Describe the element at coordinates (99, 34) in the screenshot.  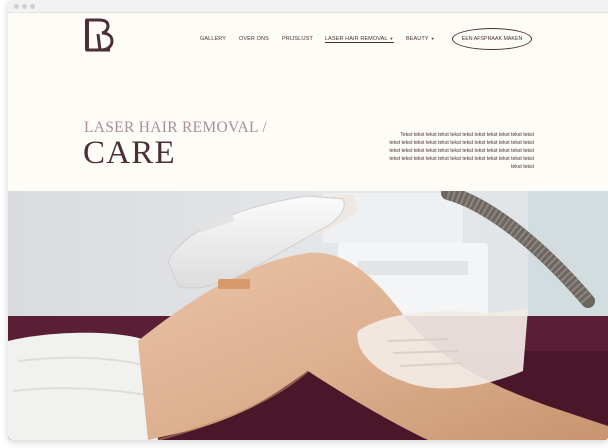
I see `site-logo` at that location.